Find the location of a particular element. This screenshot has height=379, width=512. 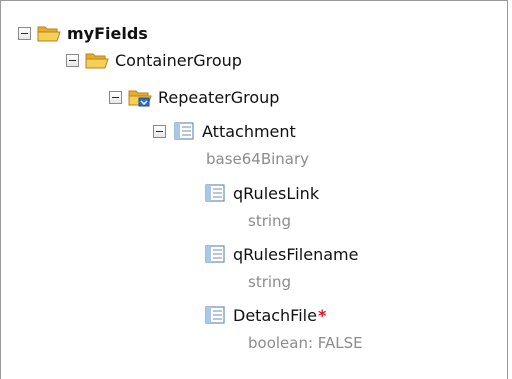

tree-node-qruleslink: qRulesLink is located at coordinates (261, 193).